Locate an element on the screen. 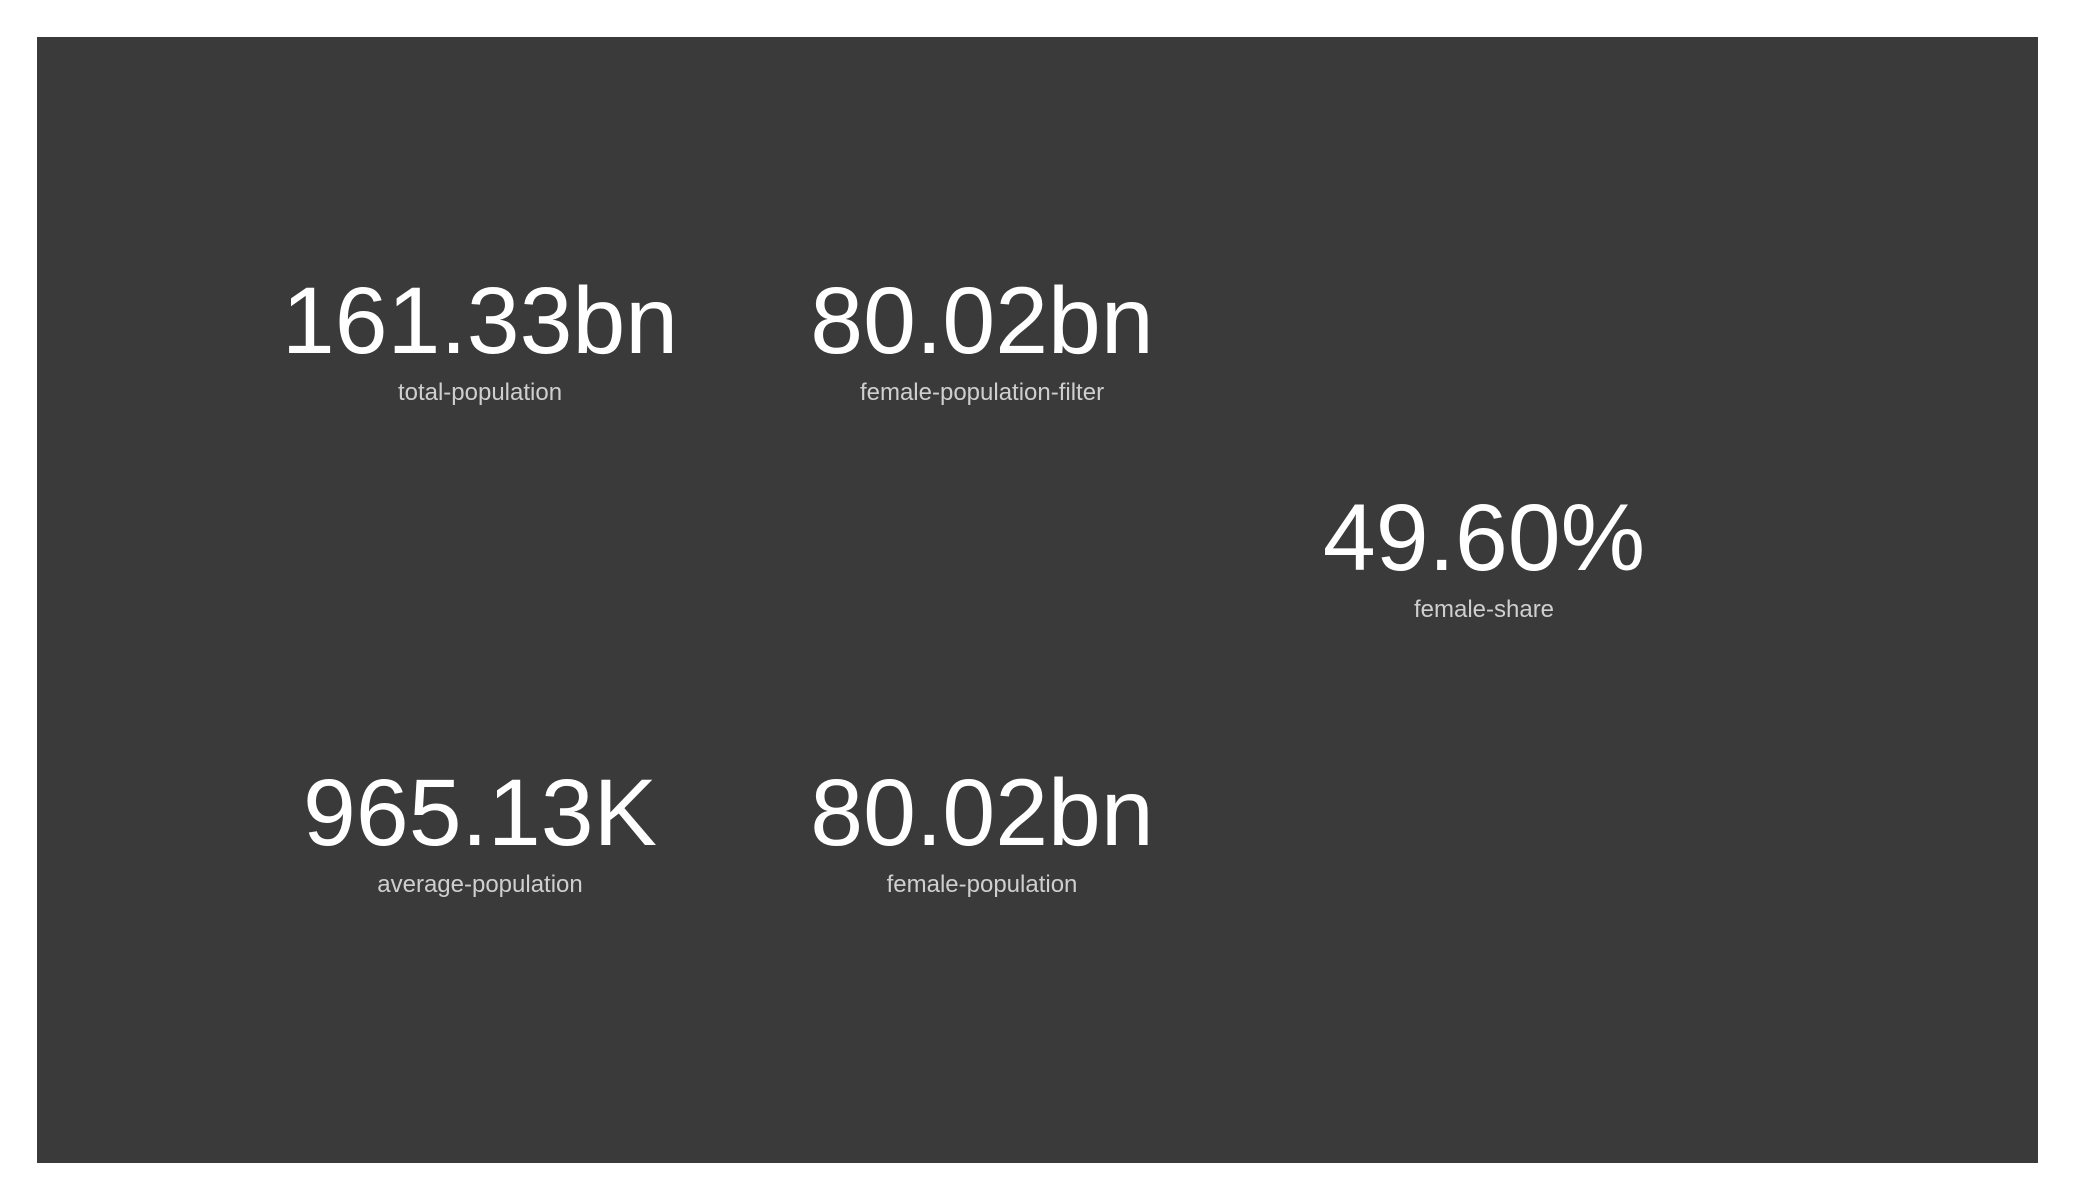  card-label: female-share is located at coordinates (1484, 609).